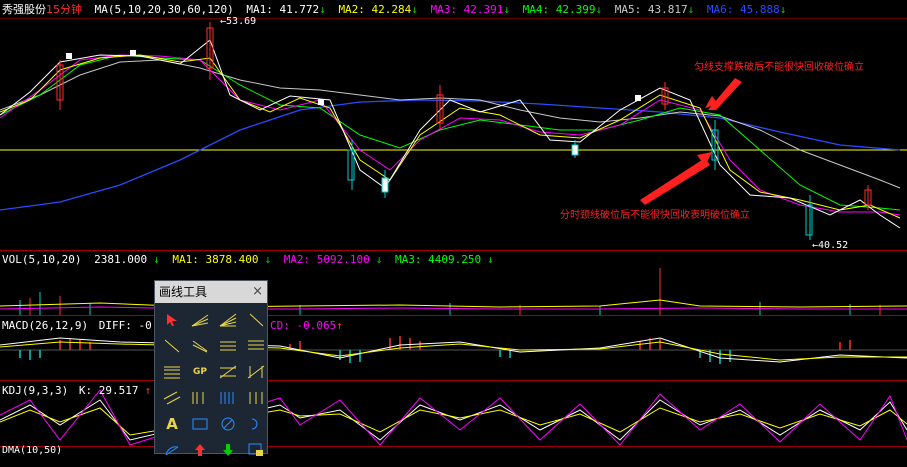 The height and width of the screenshot is (467, 907). Describe the element at coordinates (830, 245) in the screenshot. I see `low-price-label: ←40.52` at that location.